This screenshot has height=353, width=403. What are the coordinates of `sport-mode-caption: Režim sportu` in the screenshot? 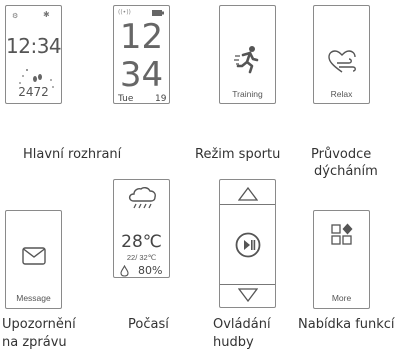 It's located at (238, 154).